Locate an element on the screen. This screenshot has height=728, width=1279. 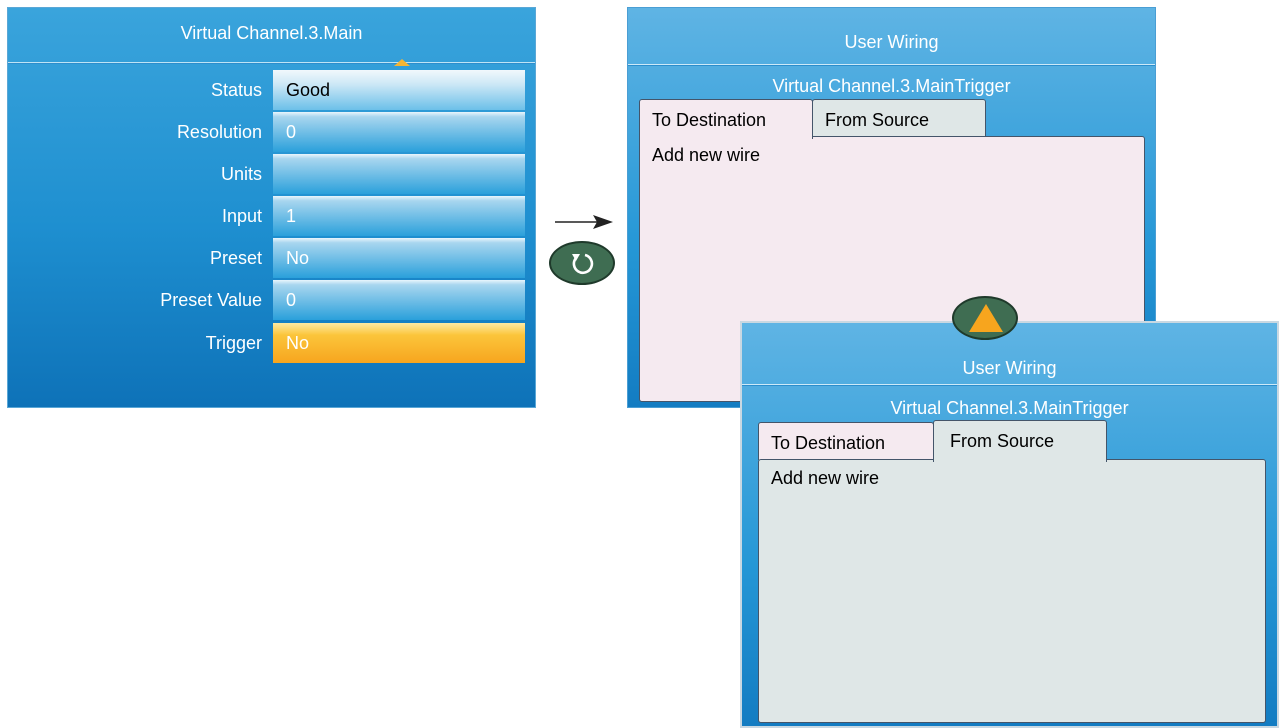
param-label: Input is located at coordinates (241, 216).